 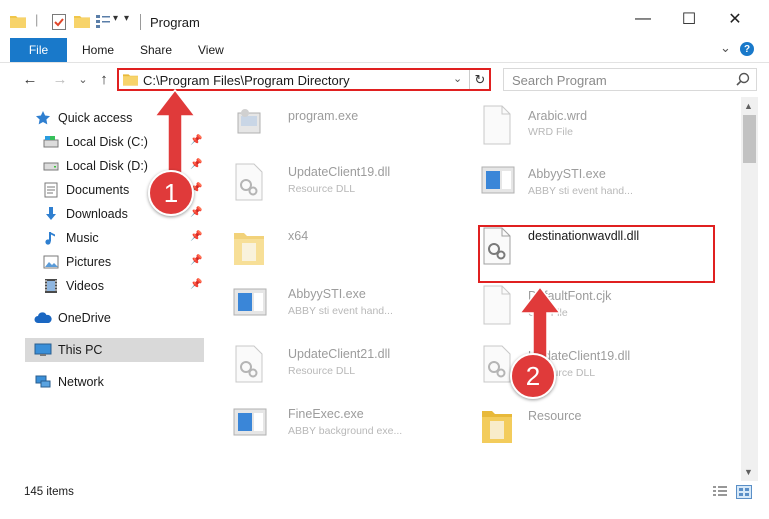 I want to click on network-icon, so click(x=43, y=382).